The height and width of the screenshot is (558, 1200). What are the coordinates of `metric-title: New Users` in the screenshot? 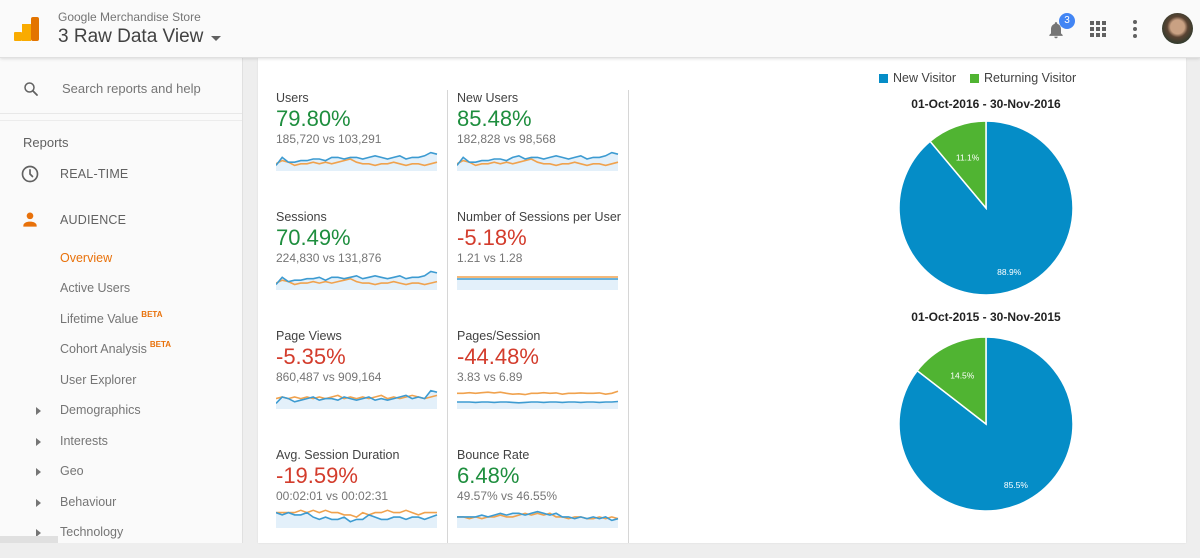 It's located at (488, 98).